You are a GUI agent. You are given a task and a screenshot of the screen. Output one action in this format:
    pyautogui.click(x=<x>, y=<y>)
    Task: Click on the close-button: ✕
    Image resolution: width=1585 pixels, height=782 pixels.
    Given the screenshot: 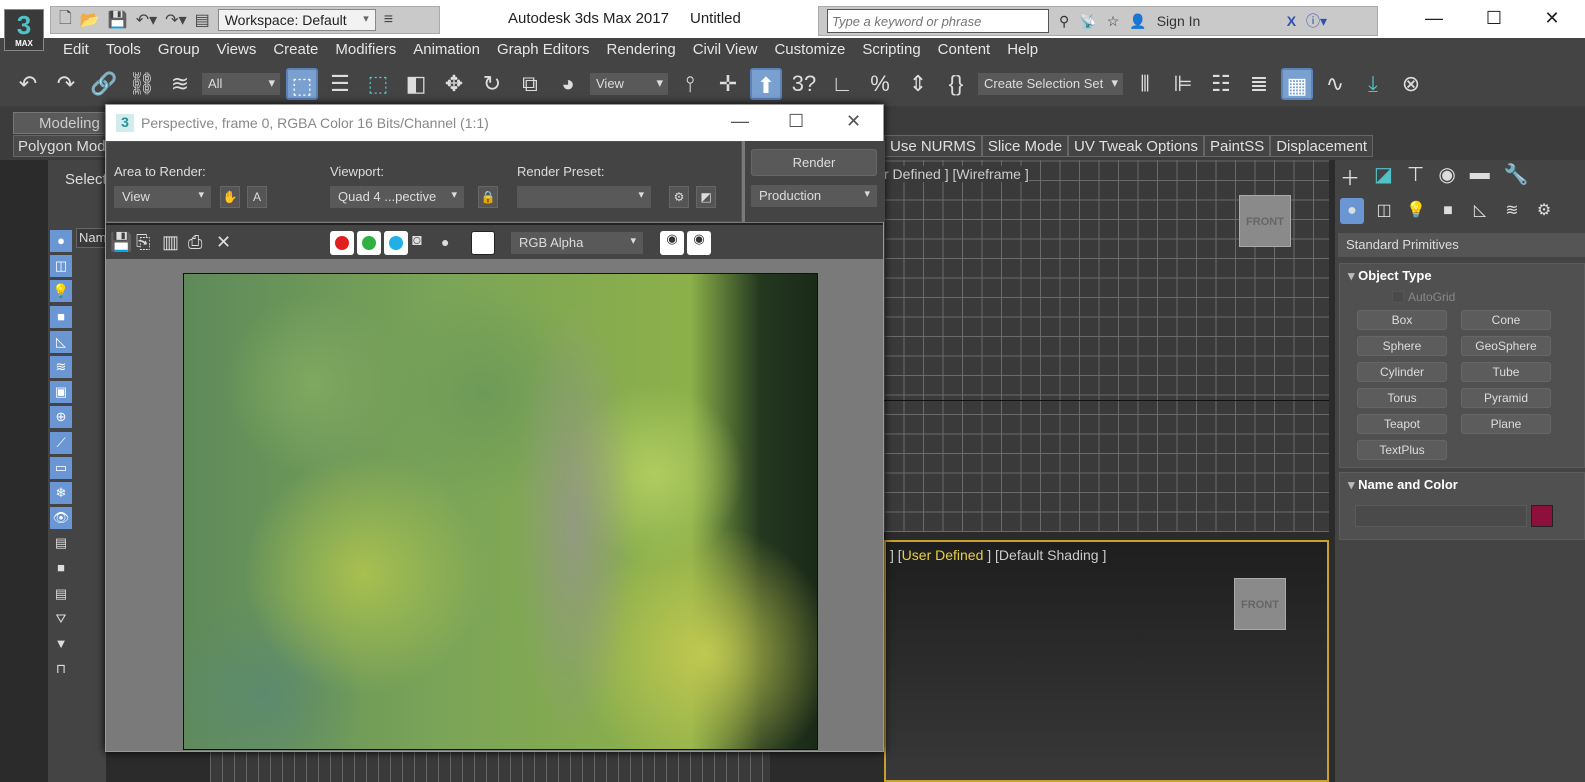 What is the action you would take?
    pyautogui.click(x=1552, y=18)
    